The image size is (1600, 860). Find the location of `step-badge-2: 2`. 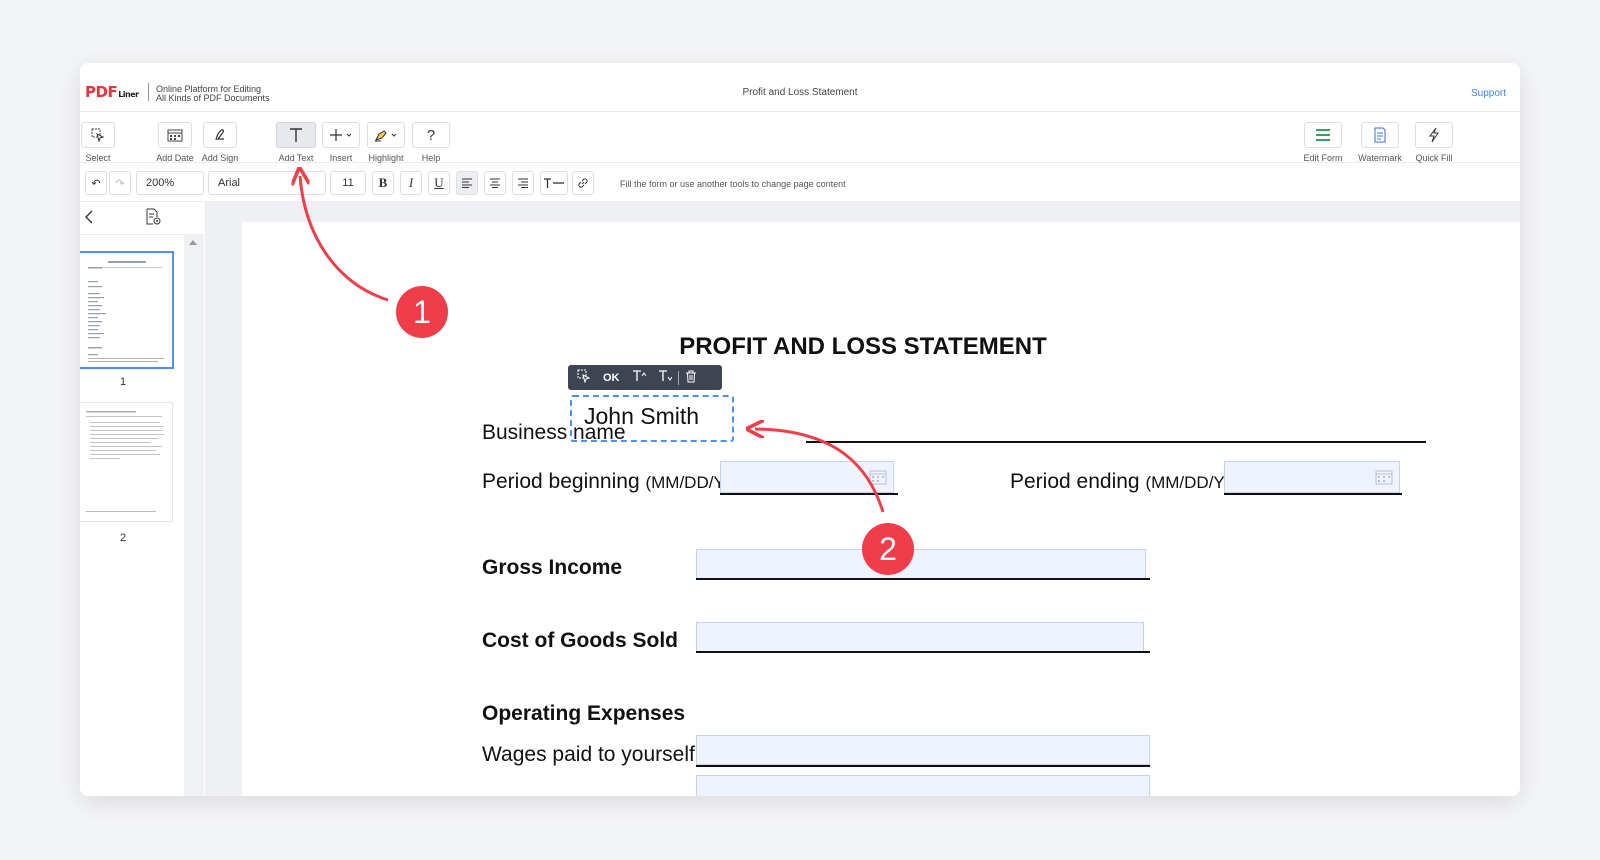

step-badge-2: 2 is located at coordinates (888, 549).